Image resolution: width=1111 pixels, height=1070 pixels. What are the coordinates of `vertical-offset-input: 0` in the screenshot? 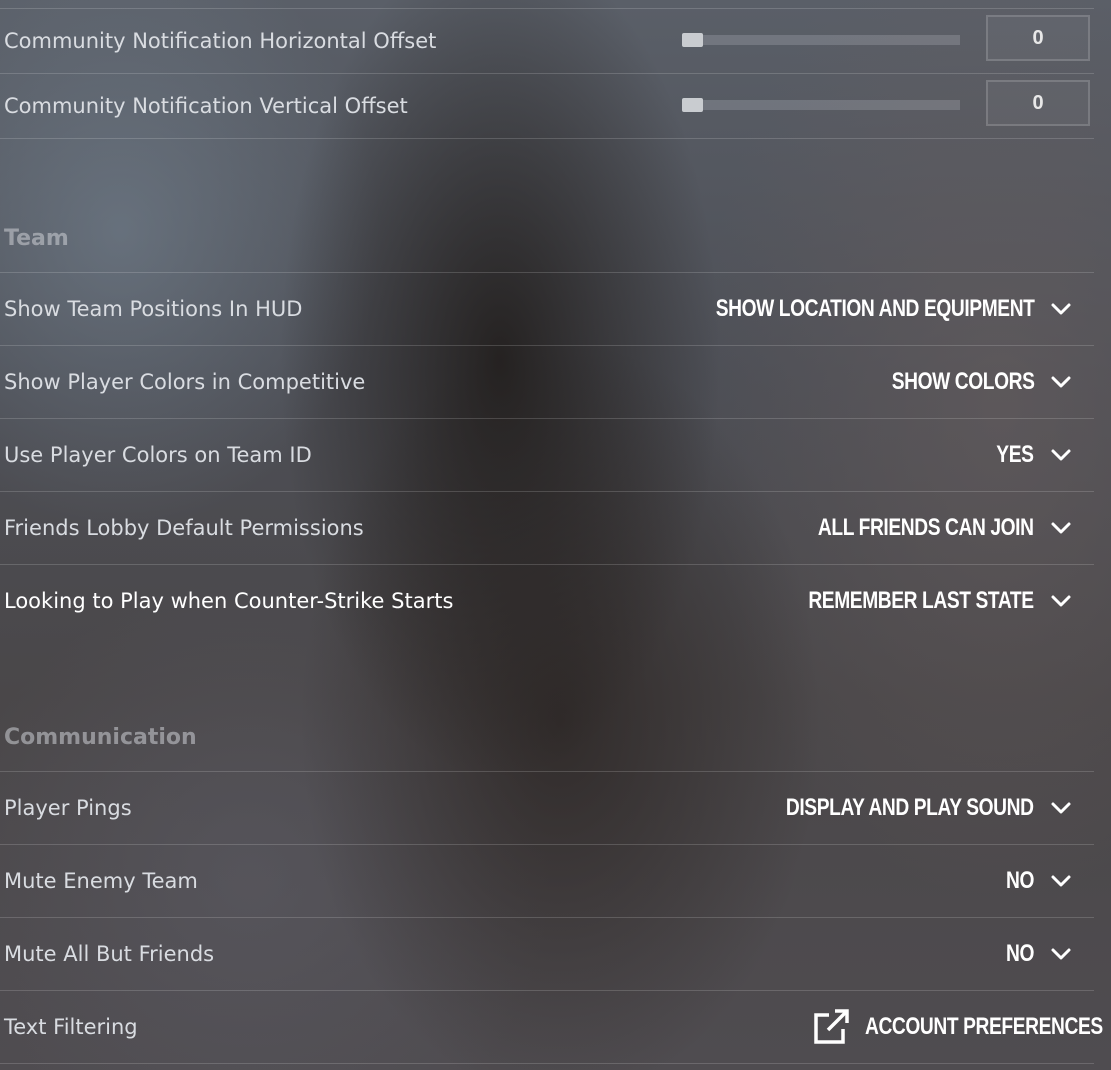 It's located at (1038, 103).